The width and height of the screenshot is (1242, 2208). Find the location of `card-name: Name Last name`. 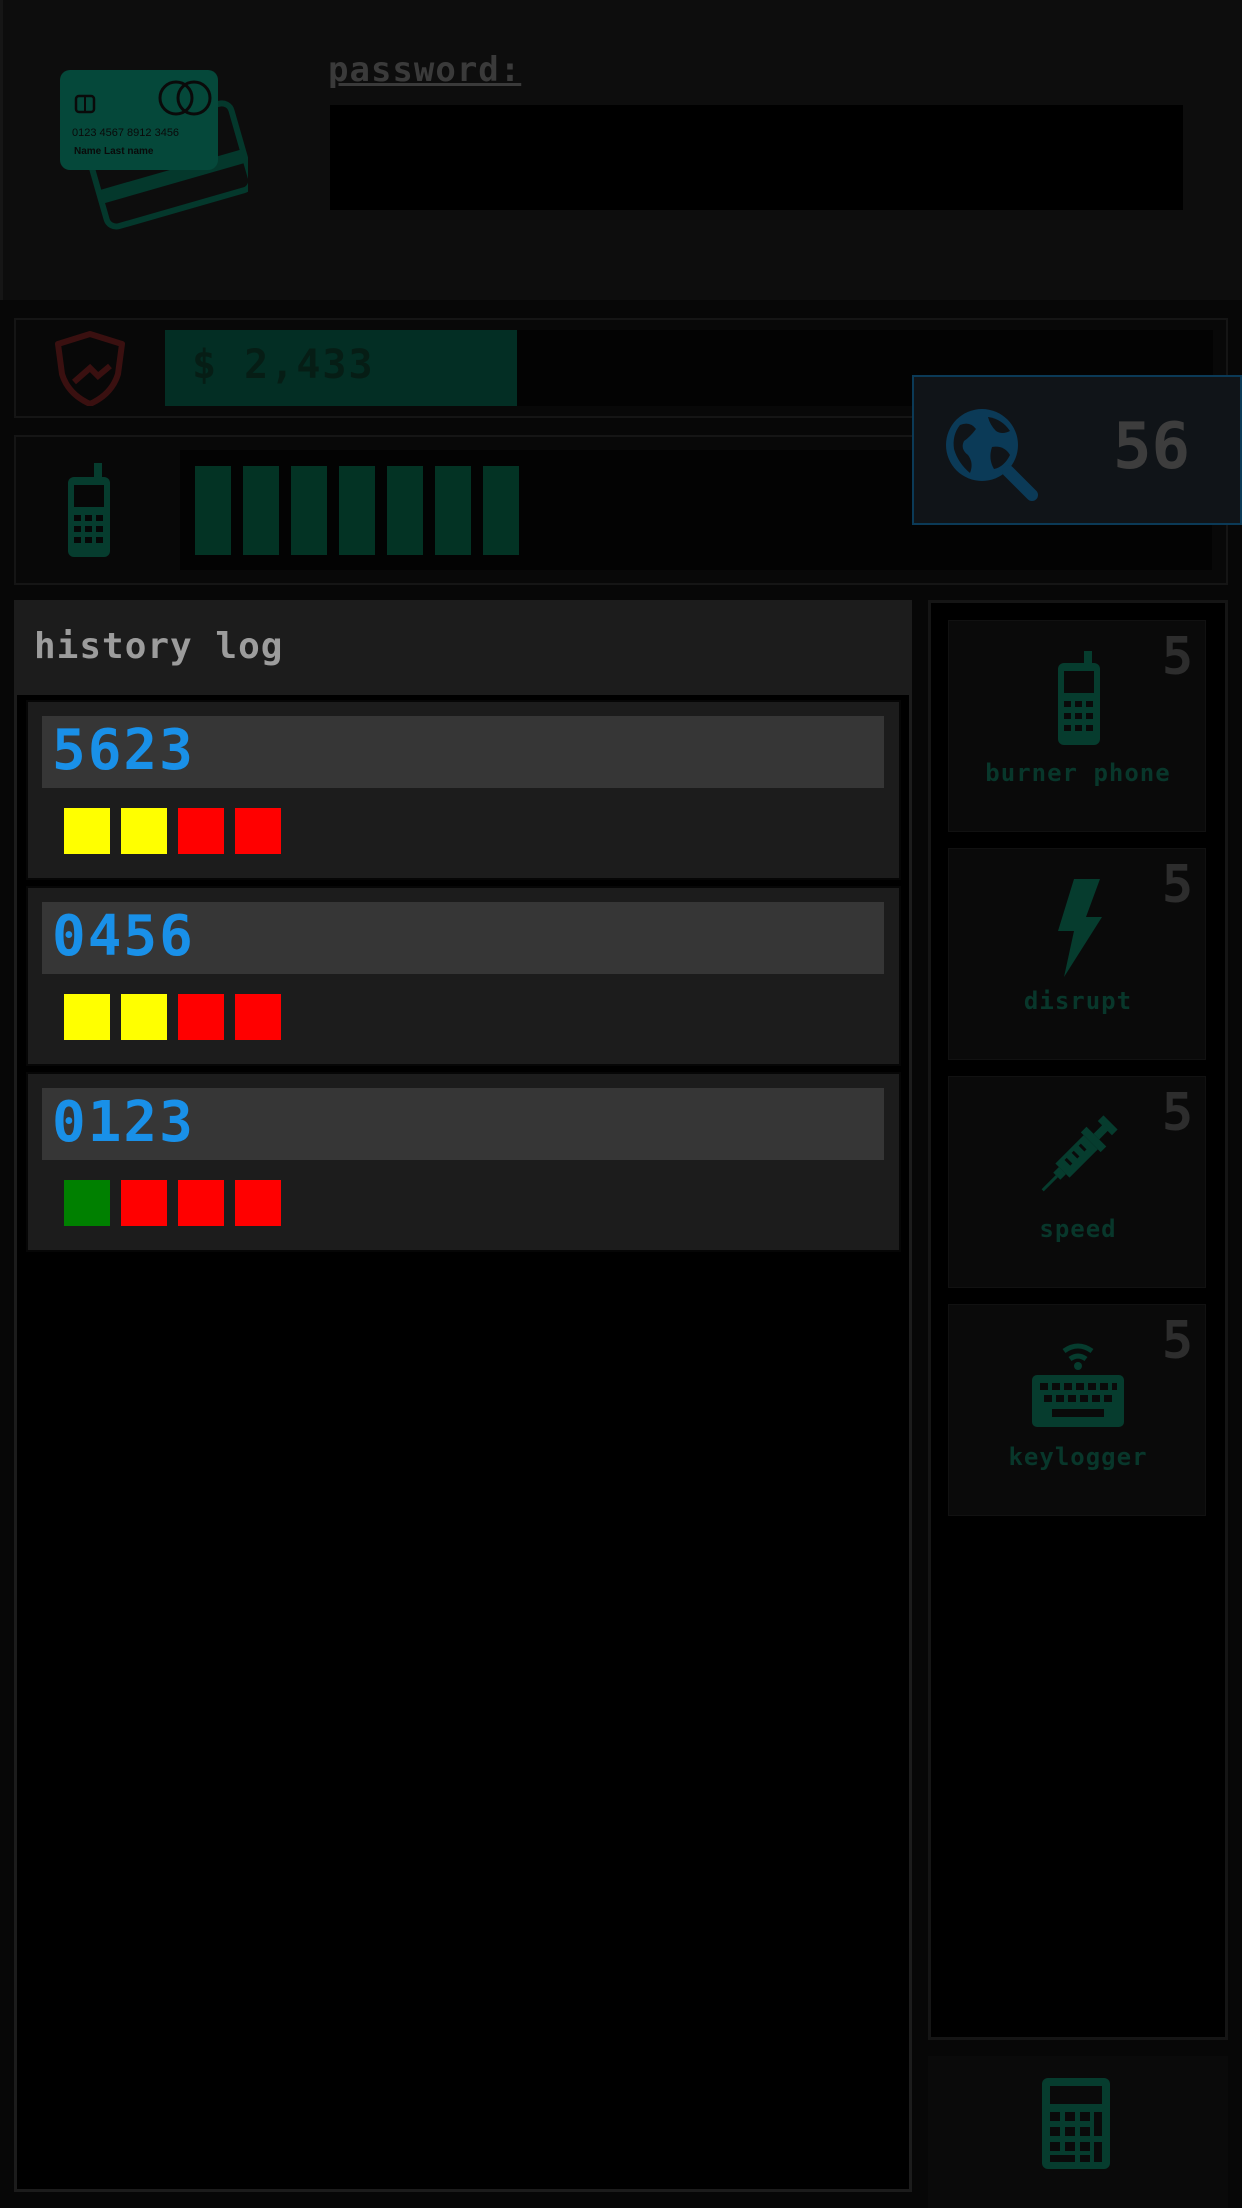

card-name: Name Last name is located at coordinates (114, 151).